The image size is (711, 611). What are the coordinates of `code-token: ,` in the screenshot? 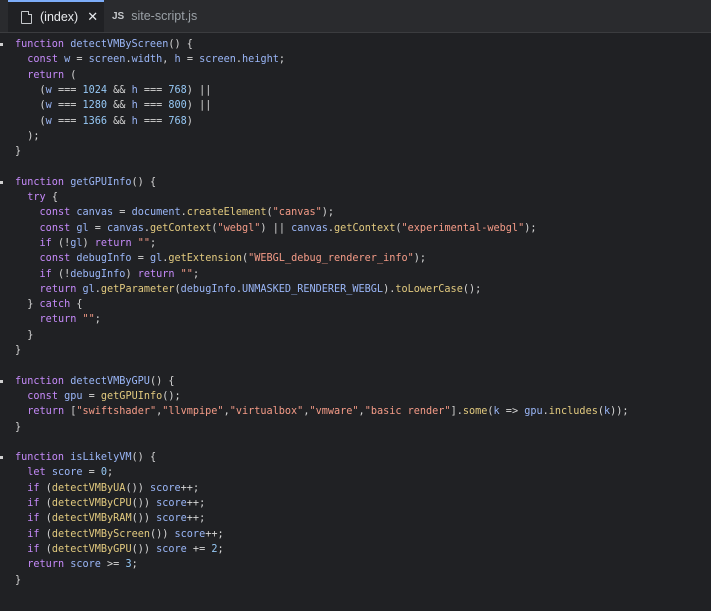 It's located at (168, 60).